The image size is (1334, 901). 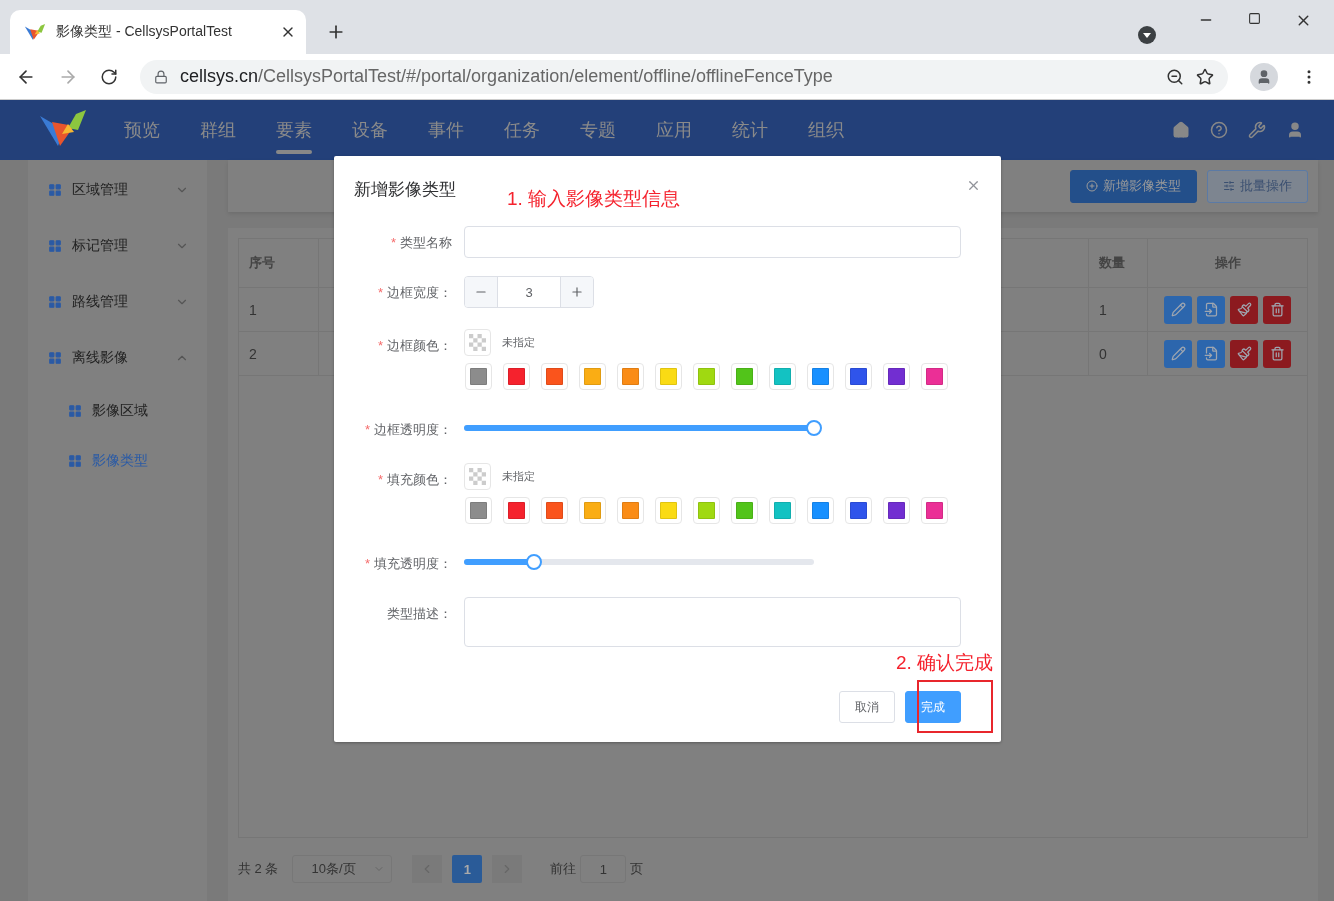 I want to click on field-label: 类型描述：, so click(x=419, y=614).